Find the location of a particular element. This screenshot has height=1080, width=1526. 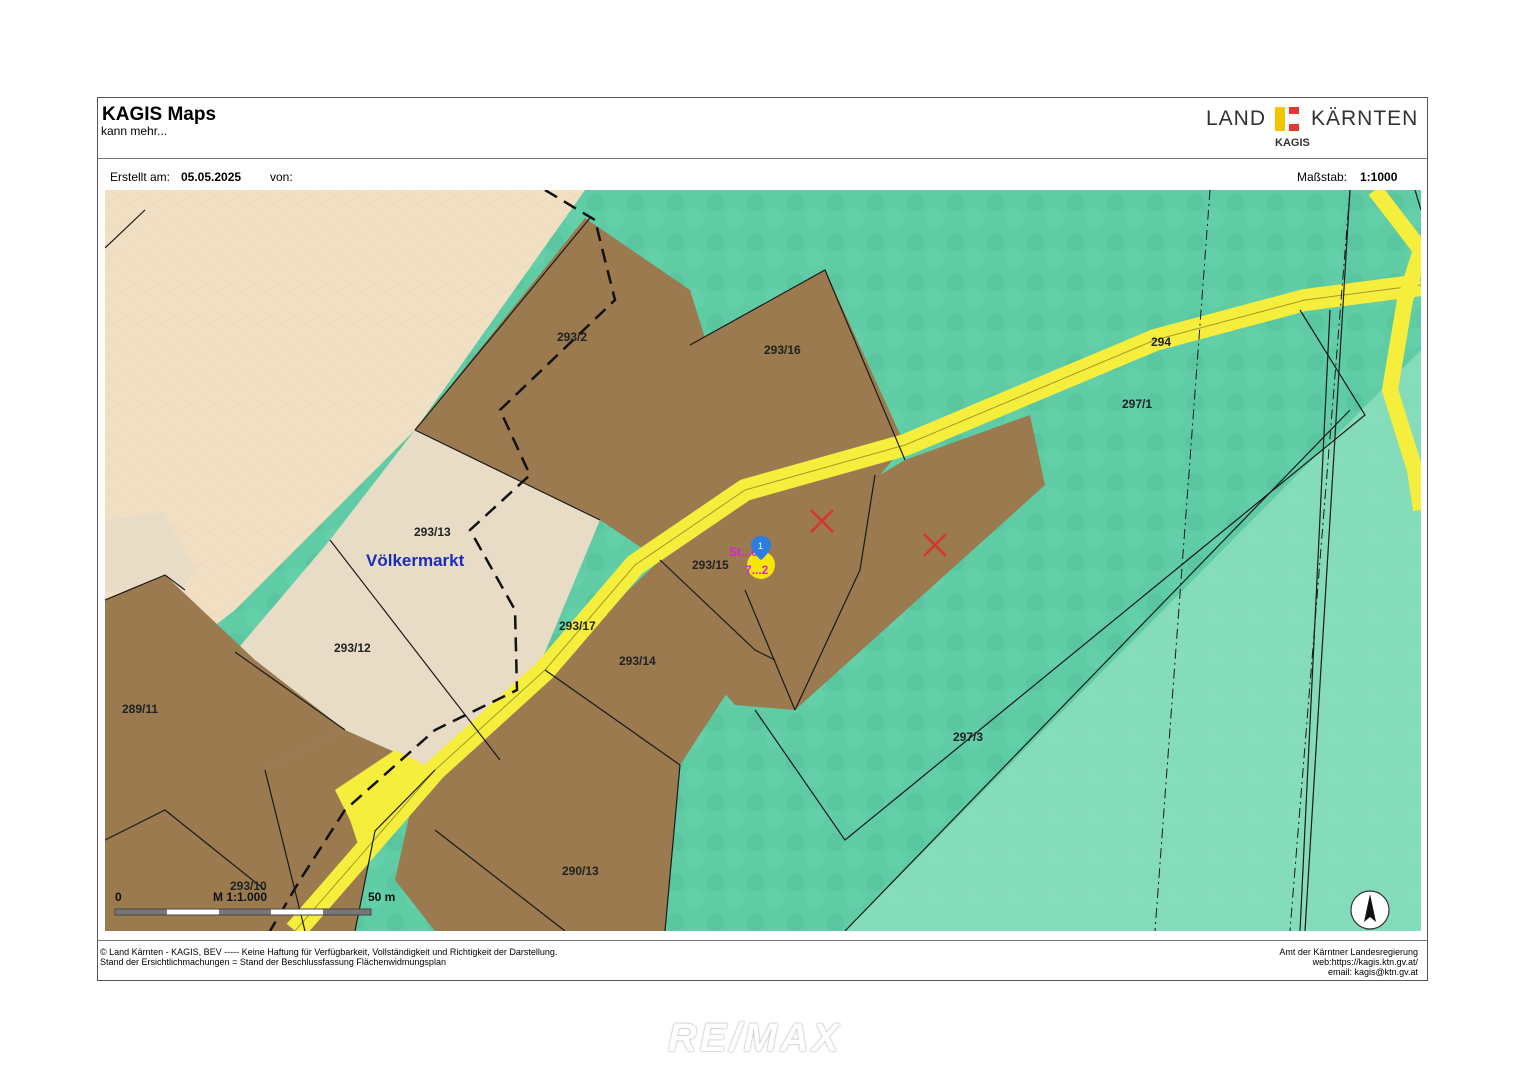

north-arrow-icon is located at coordinates (1370, 910).